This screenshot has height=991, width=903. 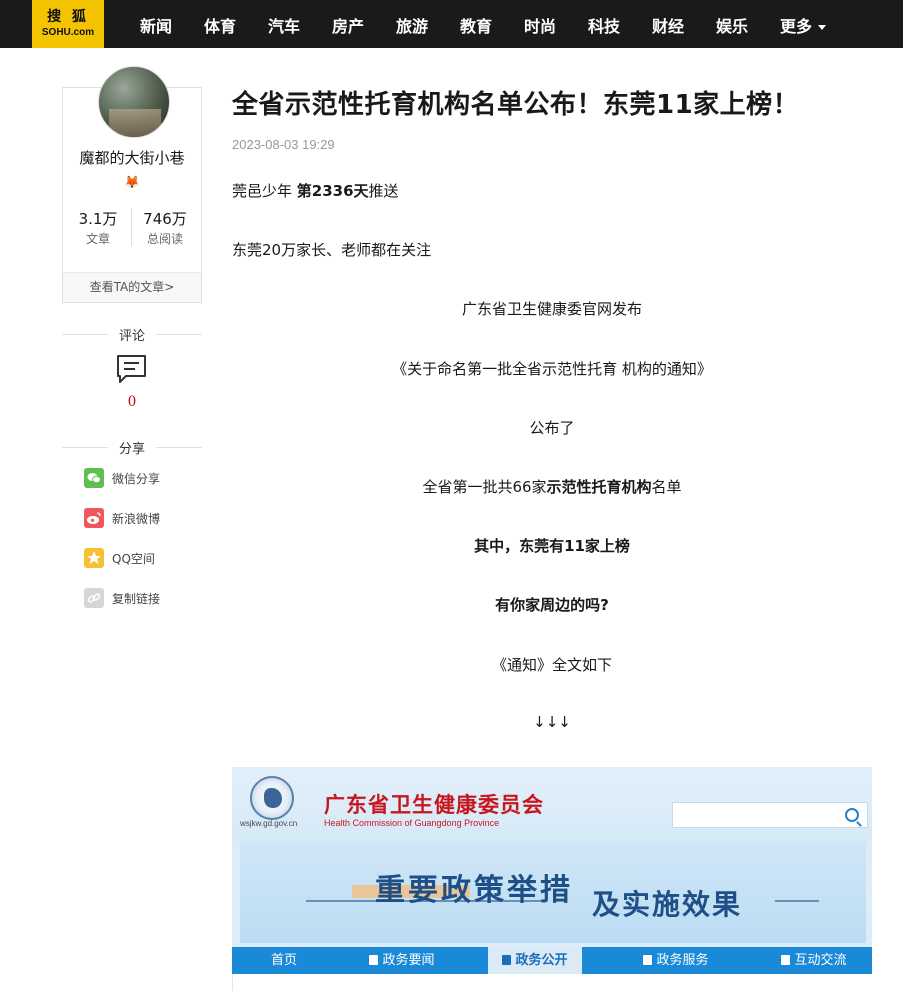 What do you see at coordinates (552, 722) in the screenshot?
I see `down-arrows: ↓↓↓` at bounding box center [552, 722].